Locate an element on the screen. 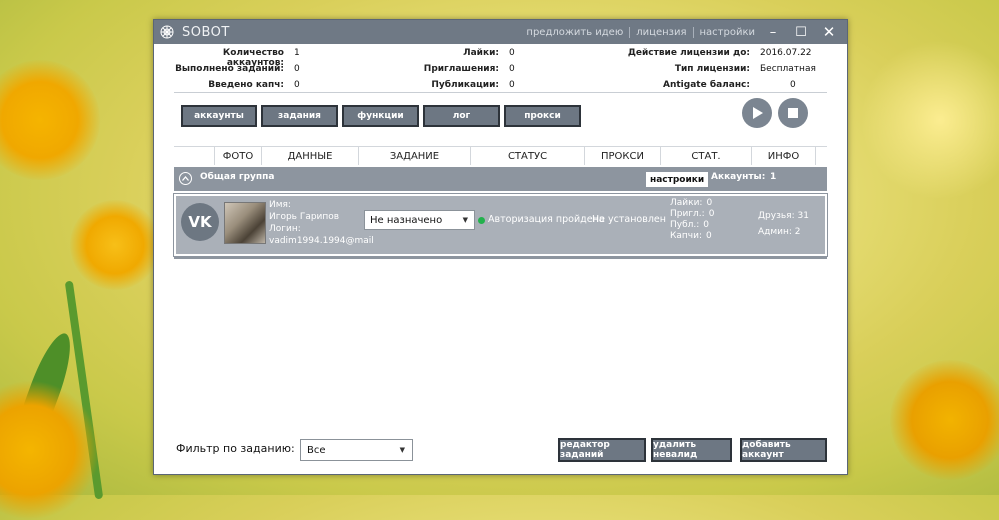 This screenshot has width=999, height=520. stat-invites: Приглашения: 0 is located at coordinates (454, 69).